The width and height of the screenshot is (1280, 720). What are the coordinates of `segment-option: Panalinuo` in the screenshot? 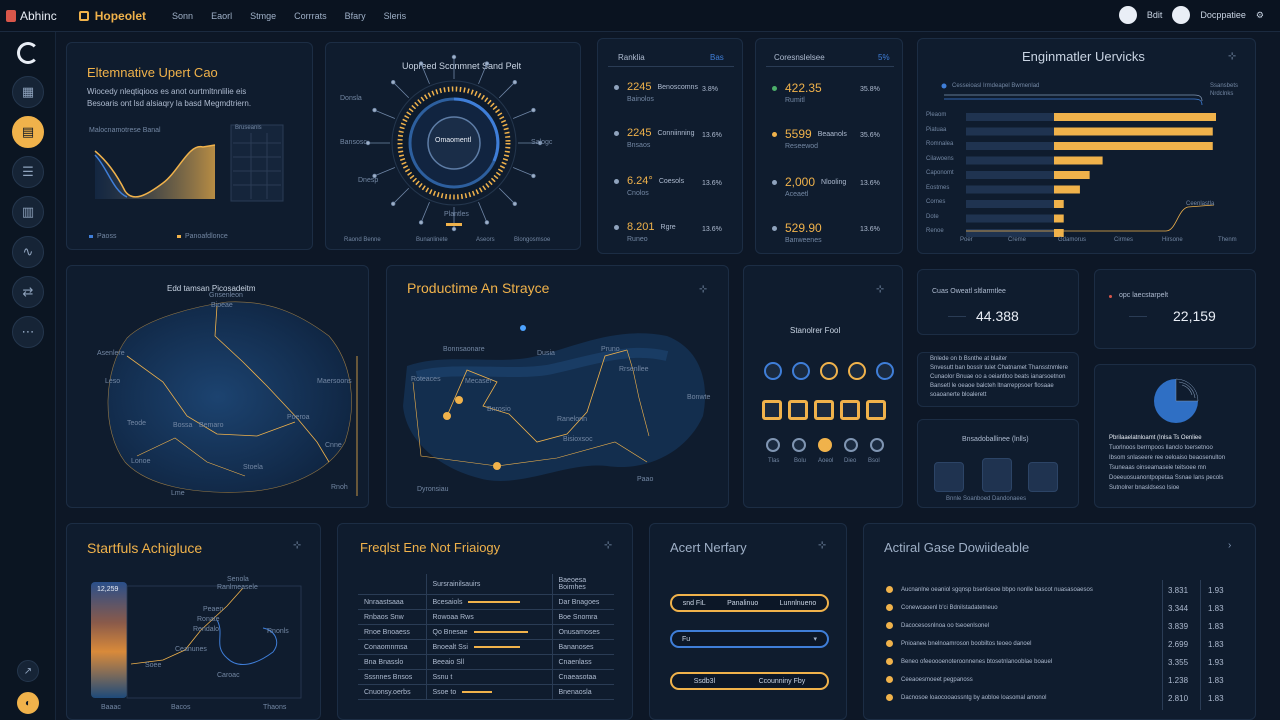 It's located at (742, 603).